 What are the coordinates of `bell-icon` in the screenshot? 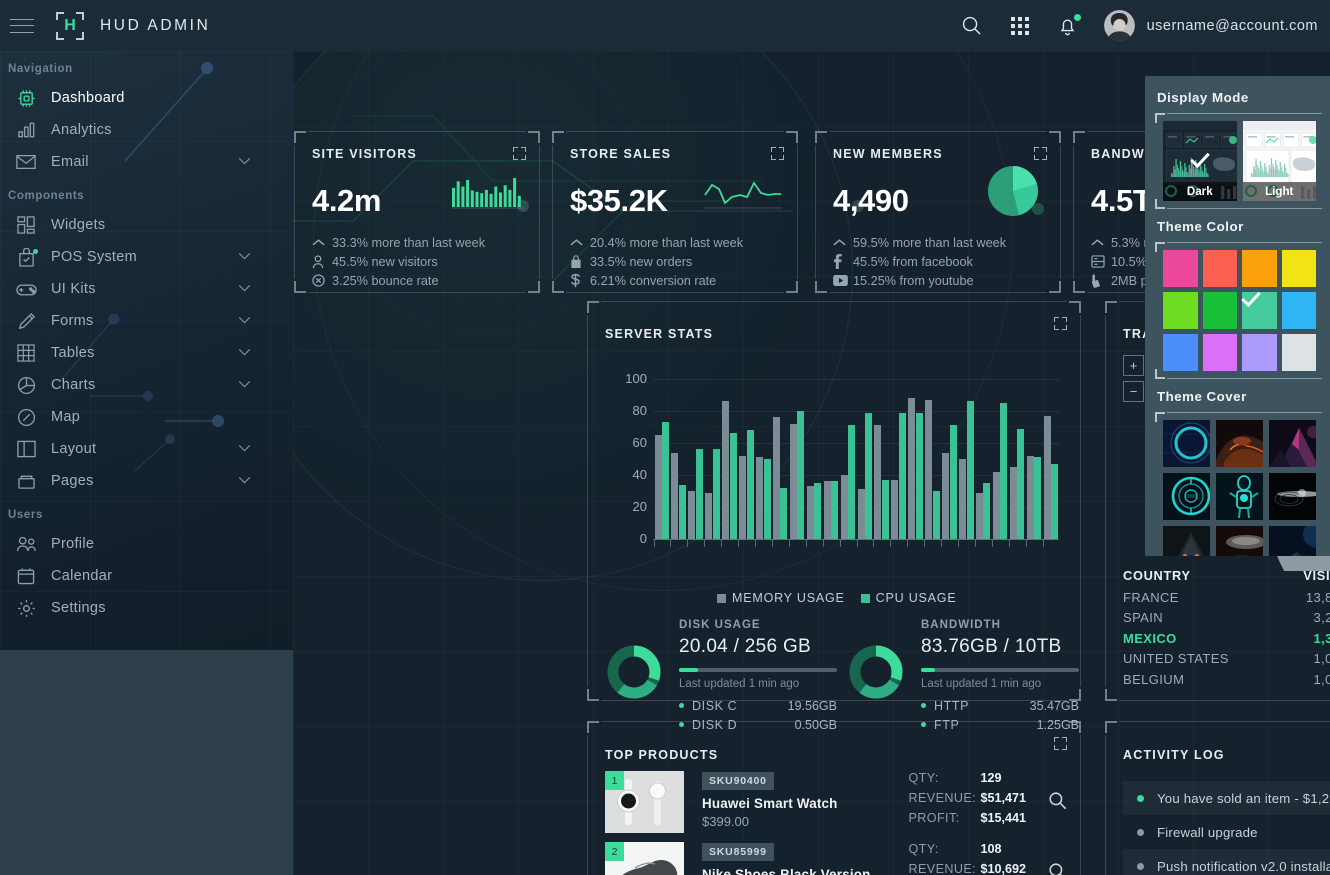 It's located at (1069, 25).